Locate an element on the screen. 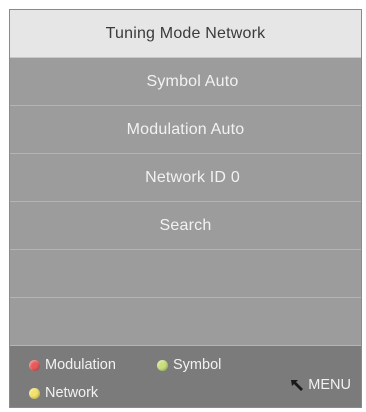 This screenshot has width=366, height=412. legend-network: Network is located at coordinates (63, 393).